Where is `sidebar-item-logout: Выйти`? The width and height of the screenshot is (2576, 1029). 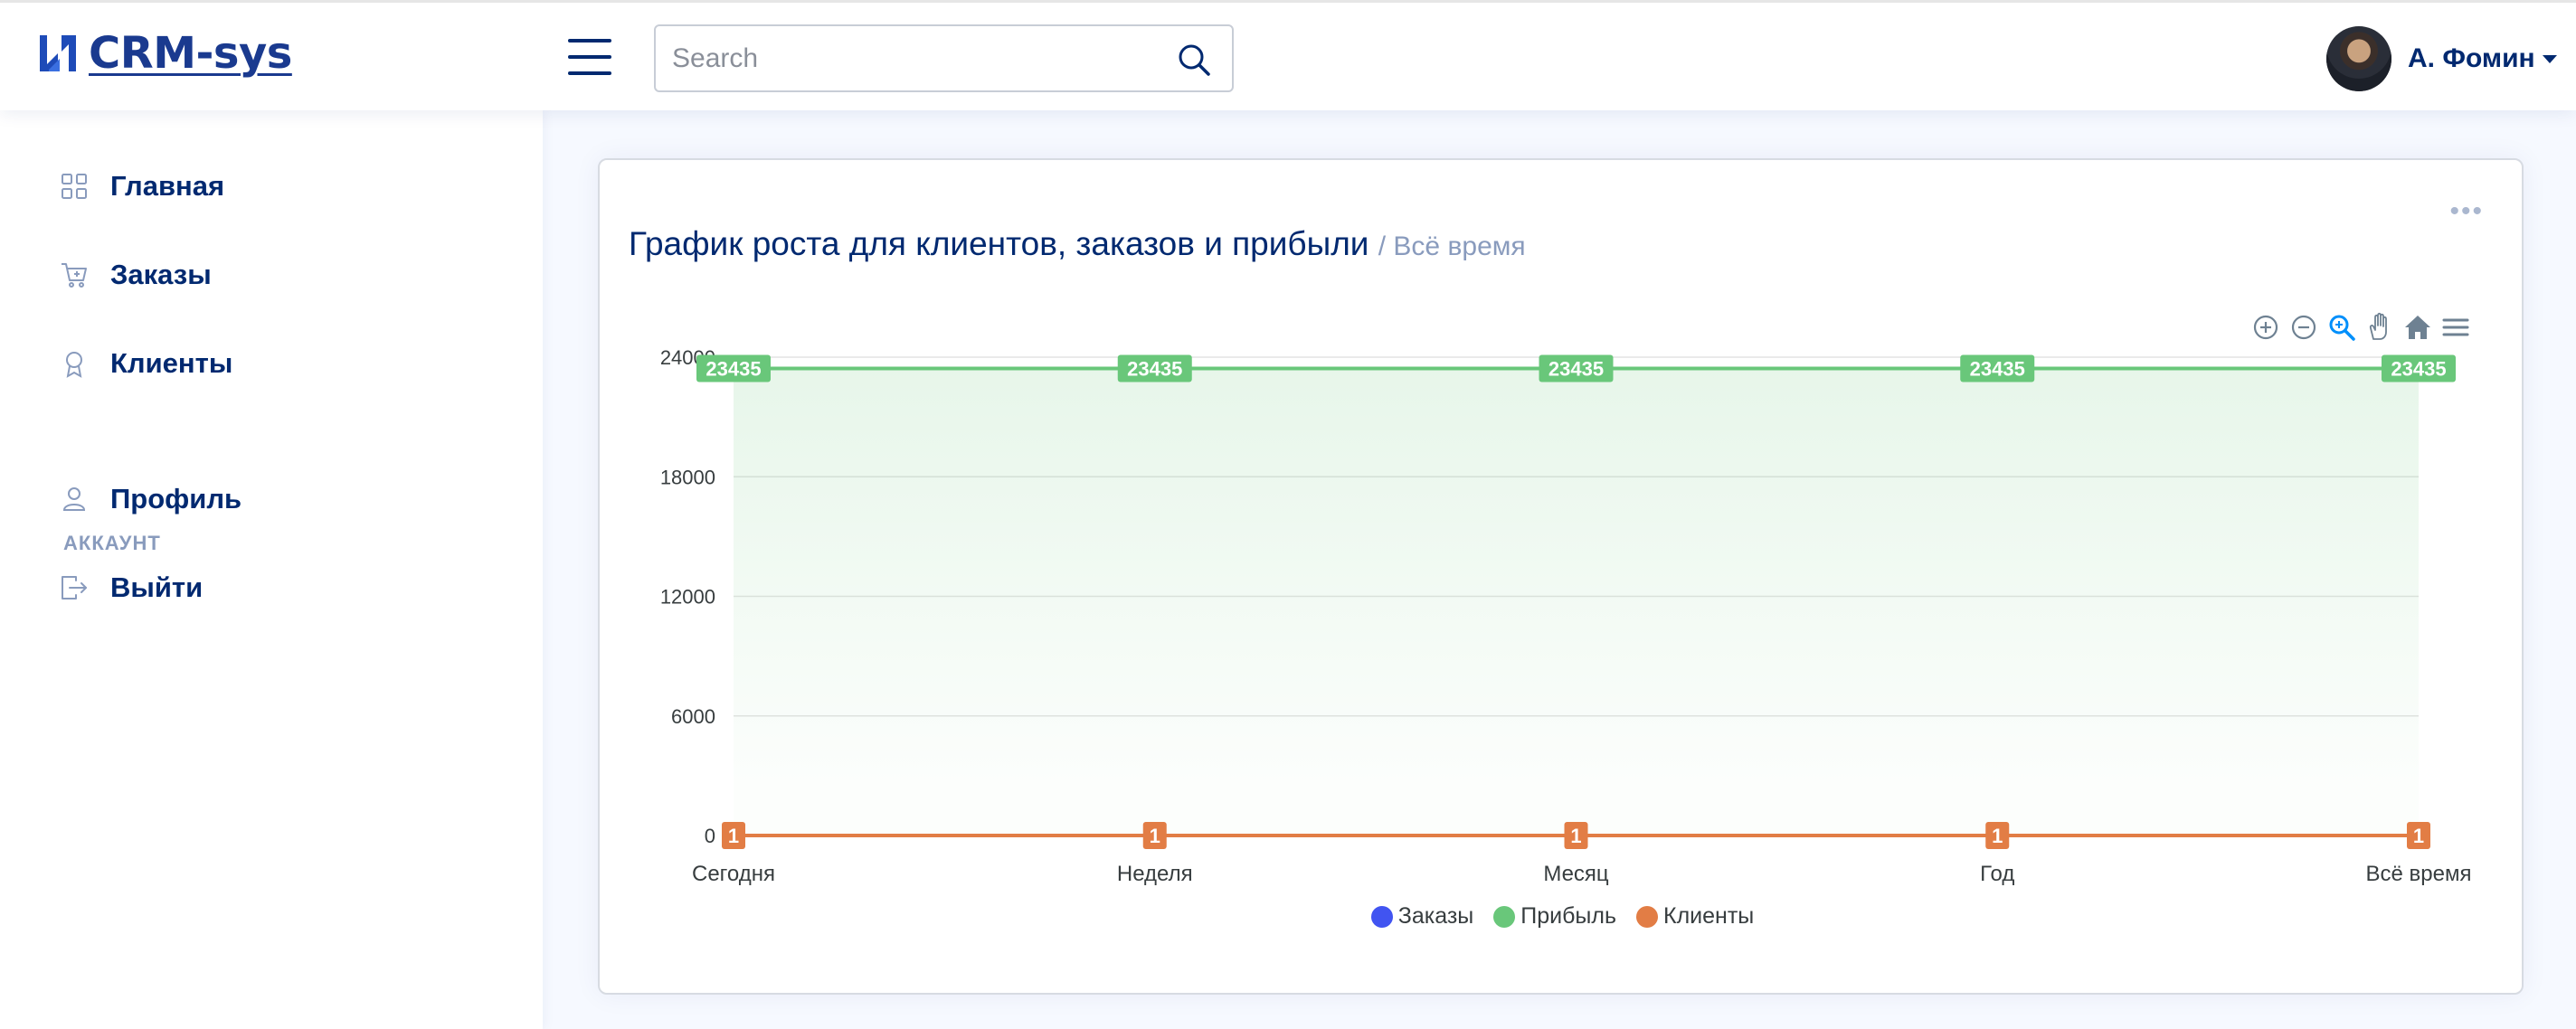
sidebar-item-logout: Выйти is located at coordinates (132, 587).